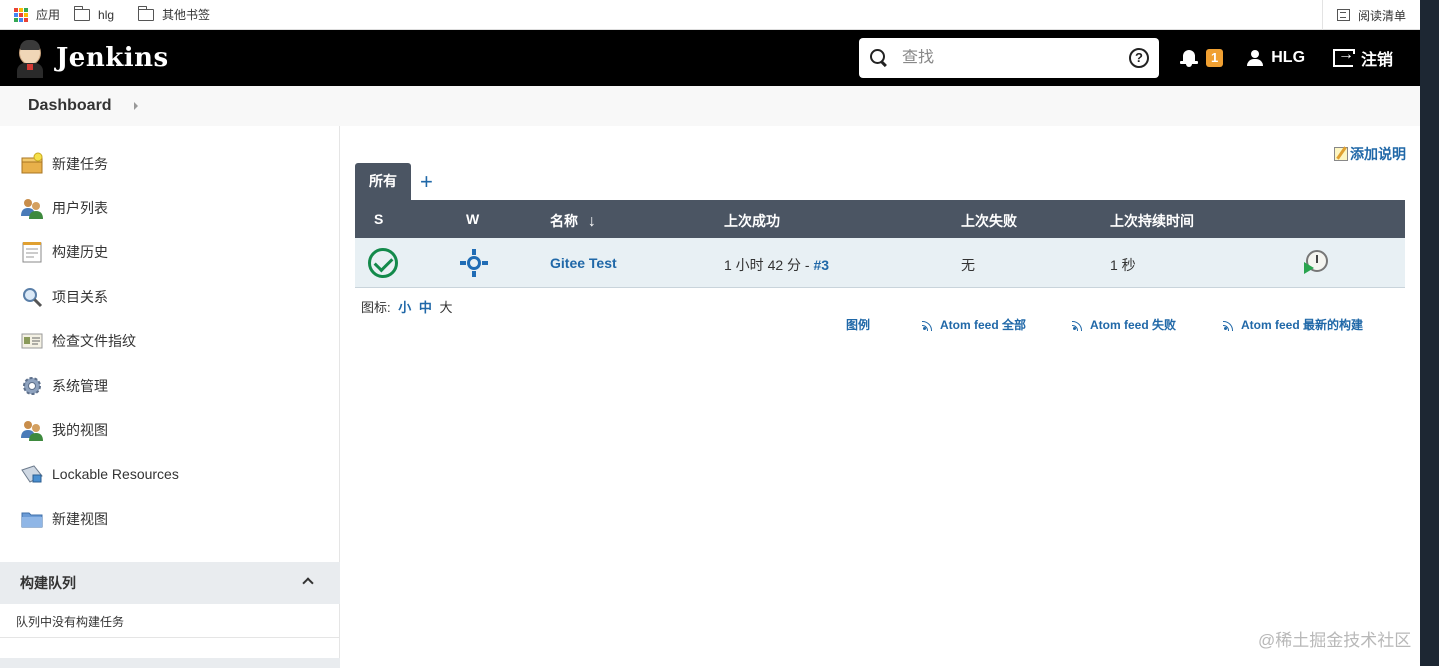 This screenshot has width=1439, height=668. I want to click on sidebar-item-lockable-resources: Lockable Resources, so click(99, 474).